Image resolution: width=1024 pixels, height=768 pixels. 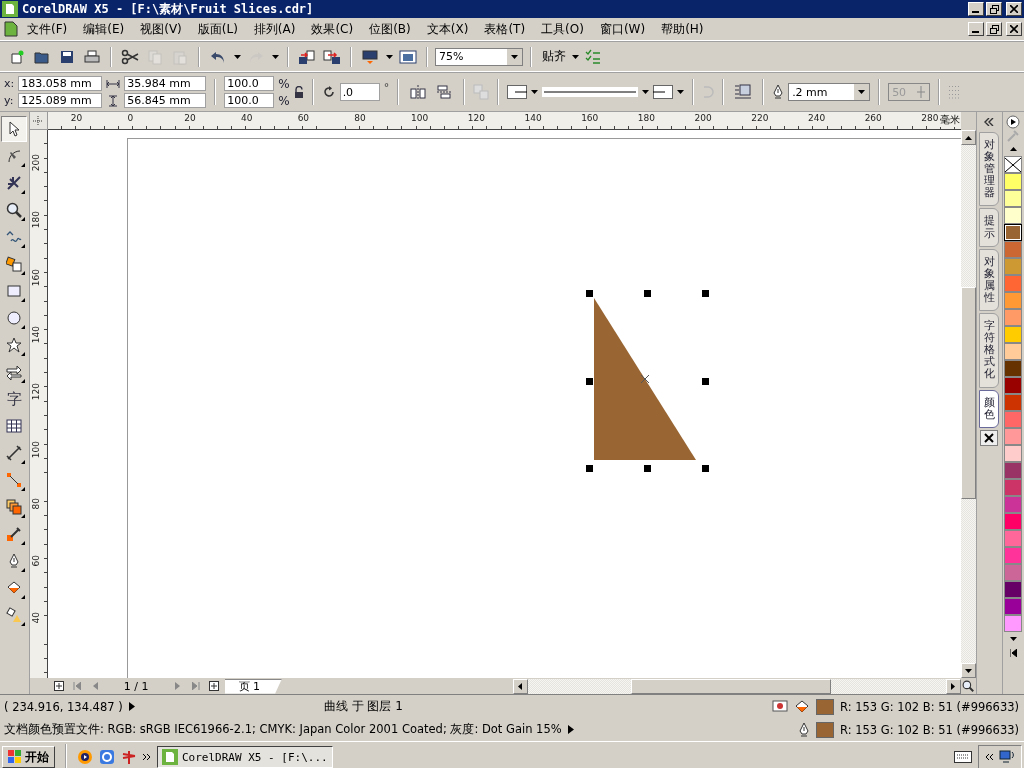 What do you see at coordinates (249, 100) in the screenshot?
I see `scale-y-field: 100.0` at bounding box center [249, 100].